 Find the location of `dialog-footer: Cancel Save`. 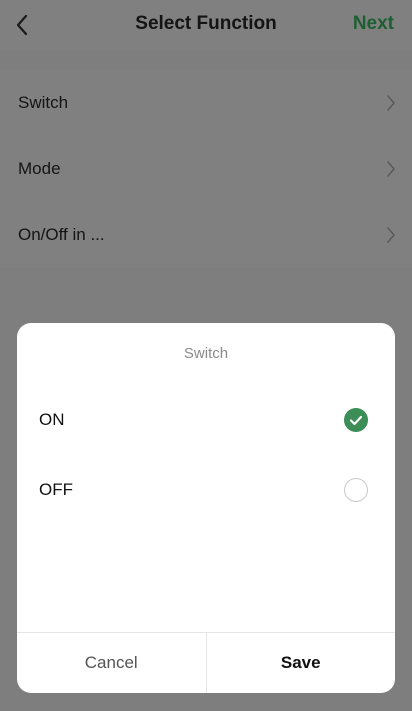

dialog-footer: Cancel Save is located at coordinates (206, 662).